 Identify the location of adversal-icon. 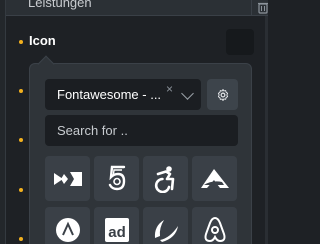
(67, 229).